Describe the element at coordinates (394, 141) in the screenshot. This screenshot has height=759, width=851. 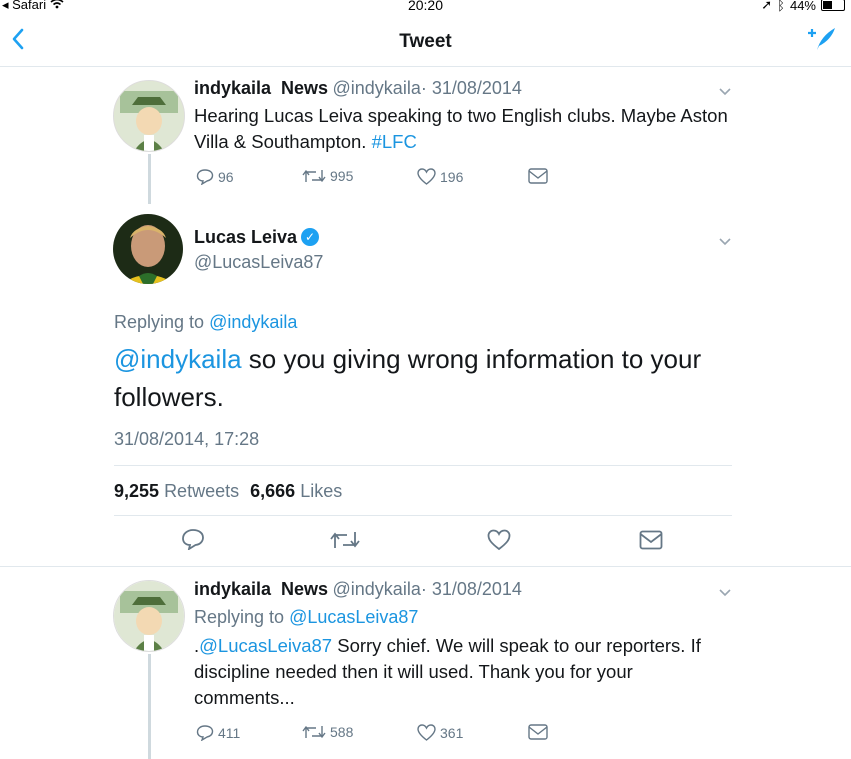
I see `hashtag-link: #LFC` at that location.